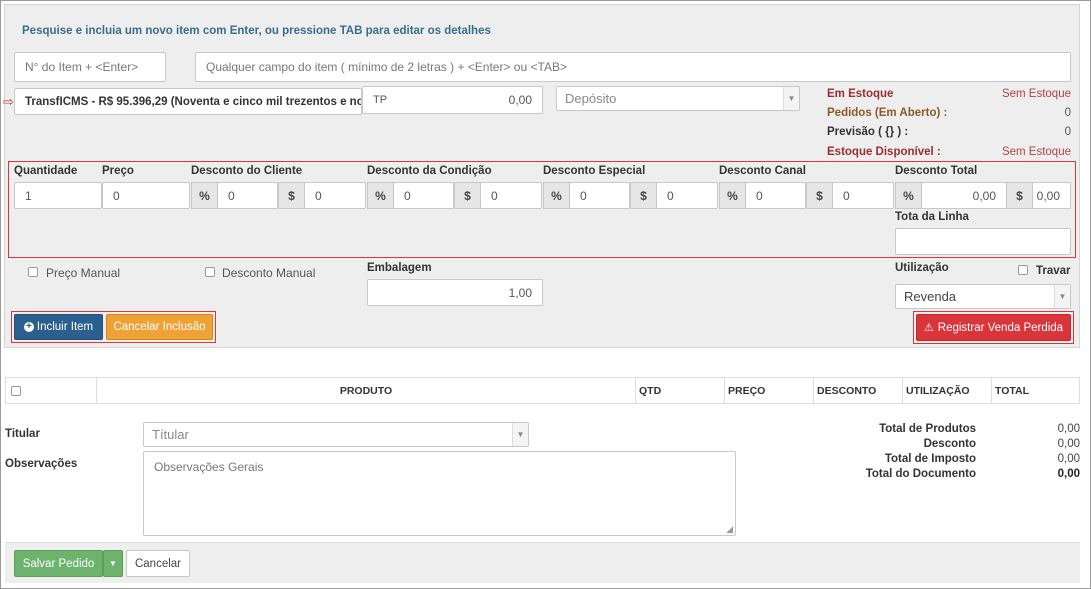 This screenshot has height=589, width=1091. What do you see at coordinates (1010, 391) in the screenshot?
I see `col-total: TOTAL` at bounding box center [1010, 391].